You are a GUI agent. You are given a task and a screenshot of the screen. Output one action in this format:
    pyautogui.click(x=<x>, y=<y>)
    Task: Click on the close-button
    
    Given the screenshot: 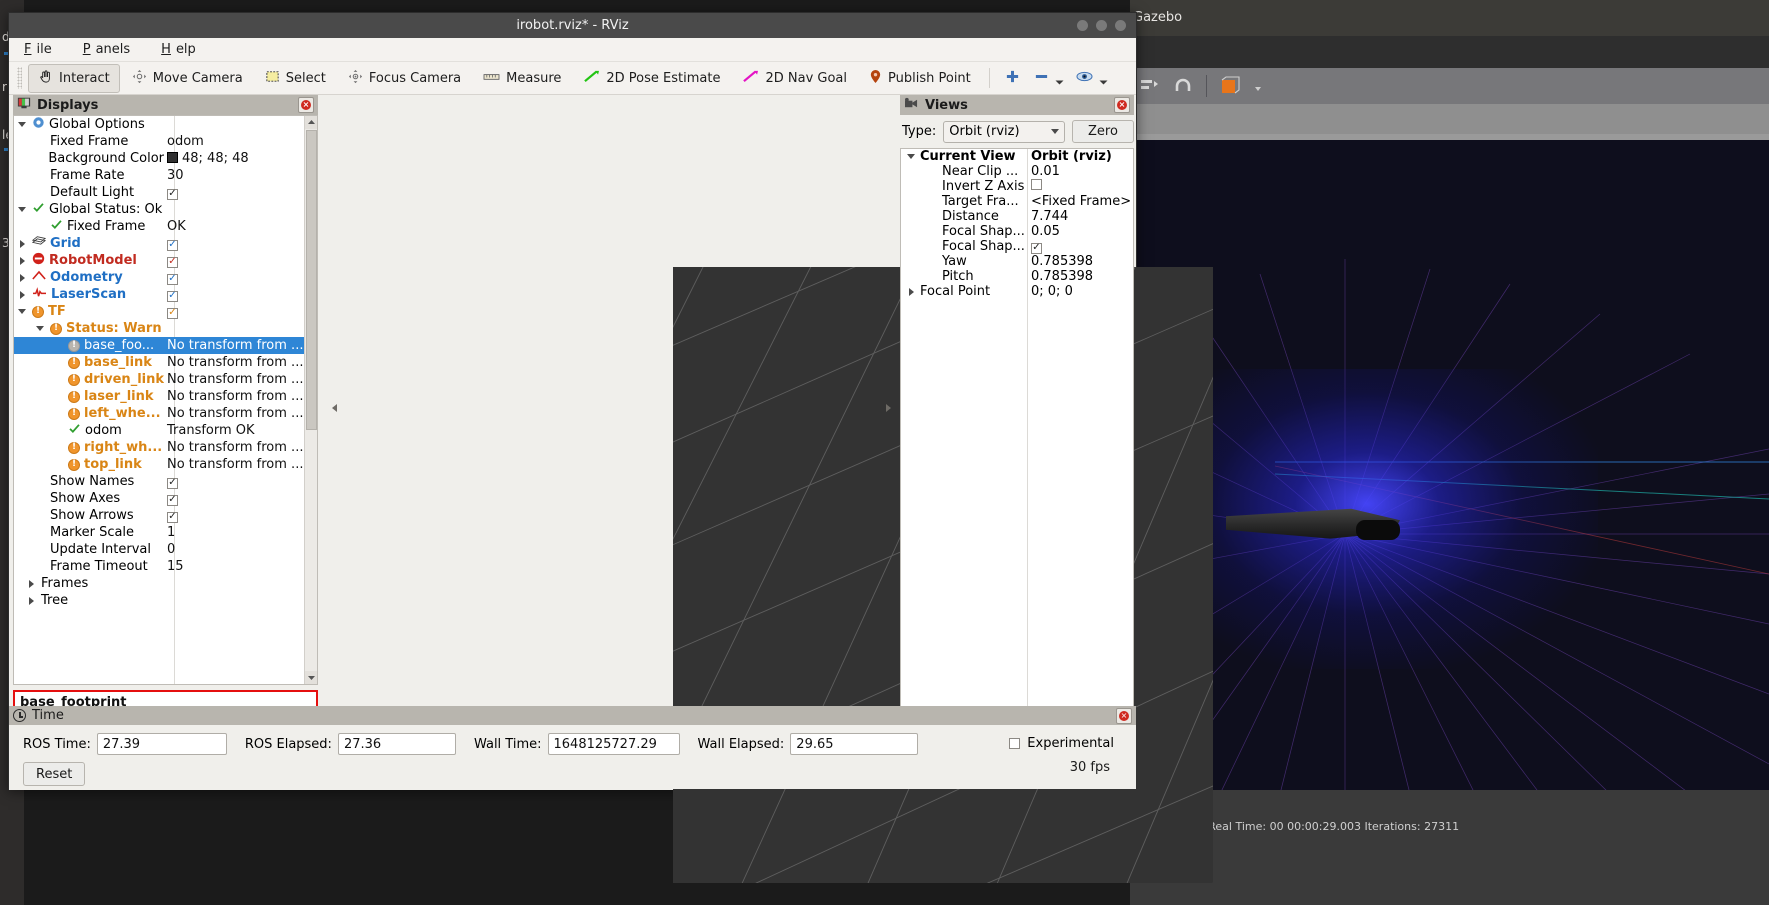 What is the action you would take?
    pyautogui.click(x=1120, y=25)
    